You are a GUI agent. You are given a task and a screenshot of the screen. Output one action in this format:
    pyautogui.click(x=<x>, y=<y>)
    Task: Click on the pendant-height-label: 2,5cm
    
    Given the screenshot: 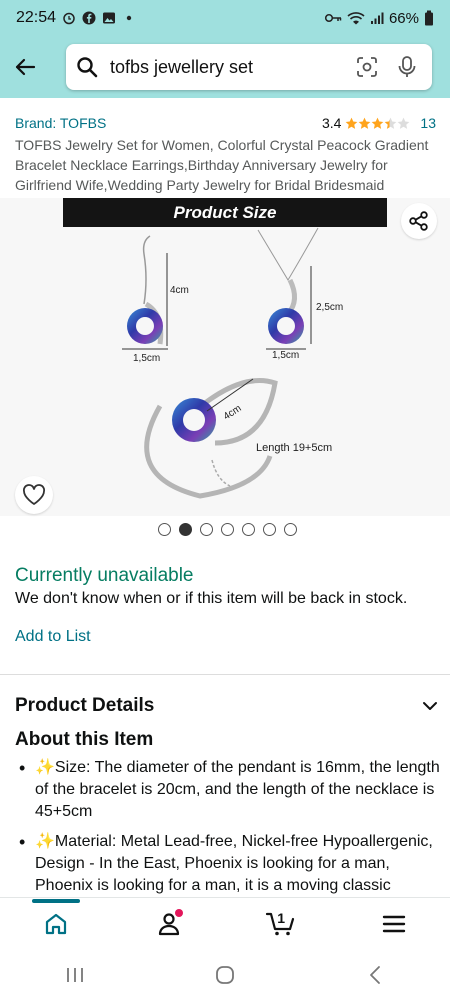 What is the action you would take?
    pyautogui.click(x=329, y=307)
    